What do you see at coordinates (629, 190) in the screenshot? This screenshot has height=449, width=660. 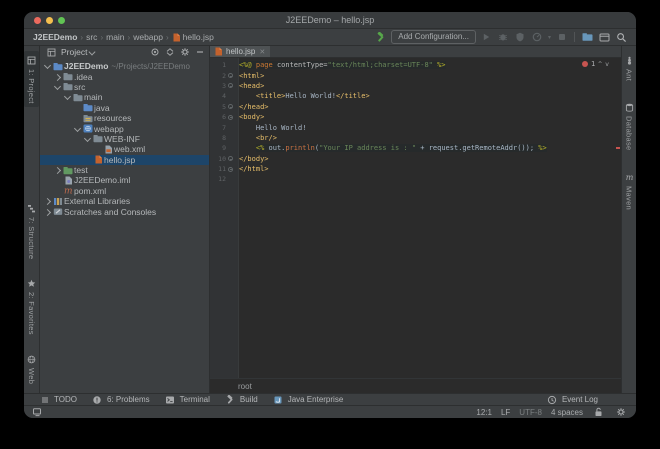 I see `tool-stripe-button-maven: m Maven` at bounding box center [629, 190].